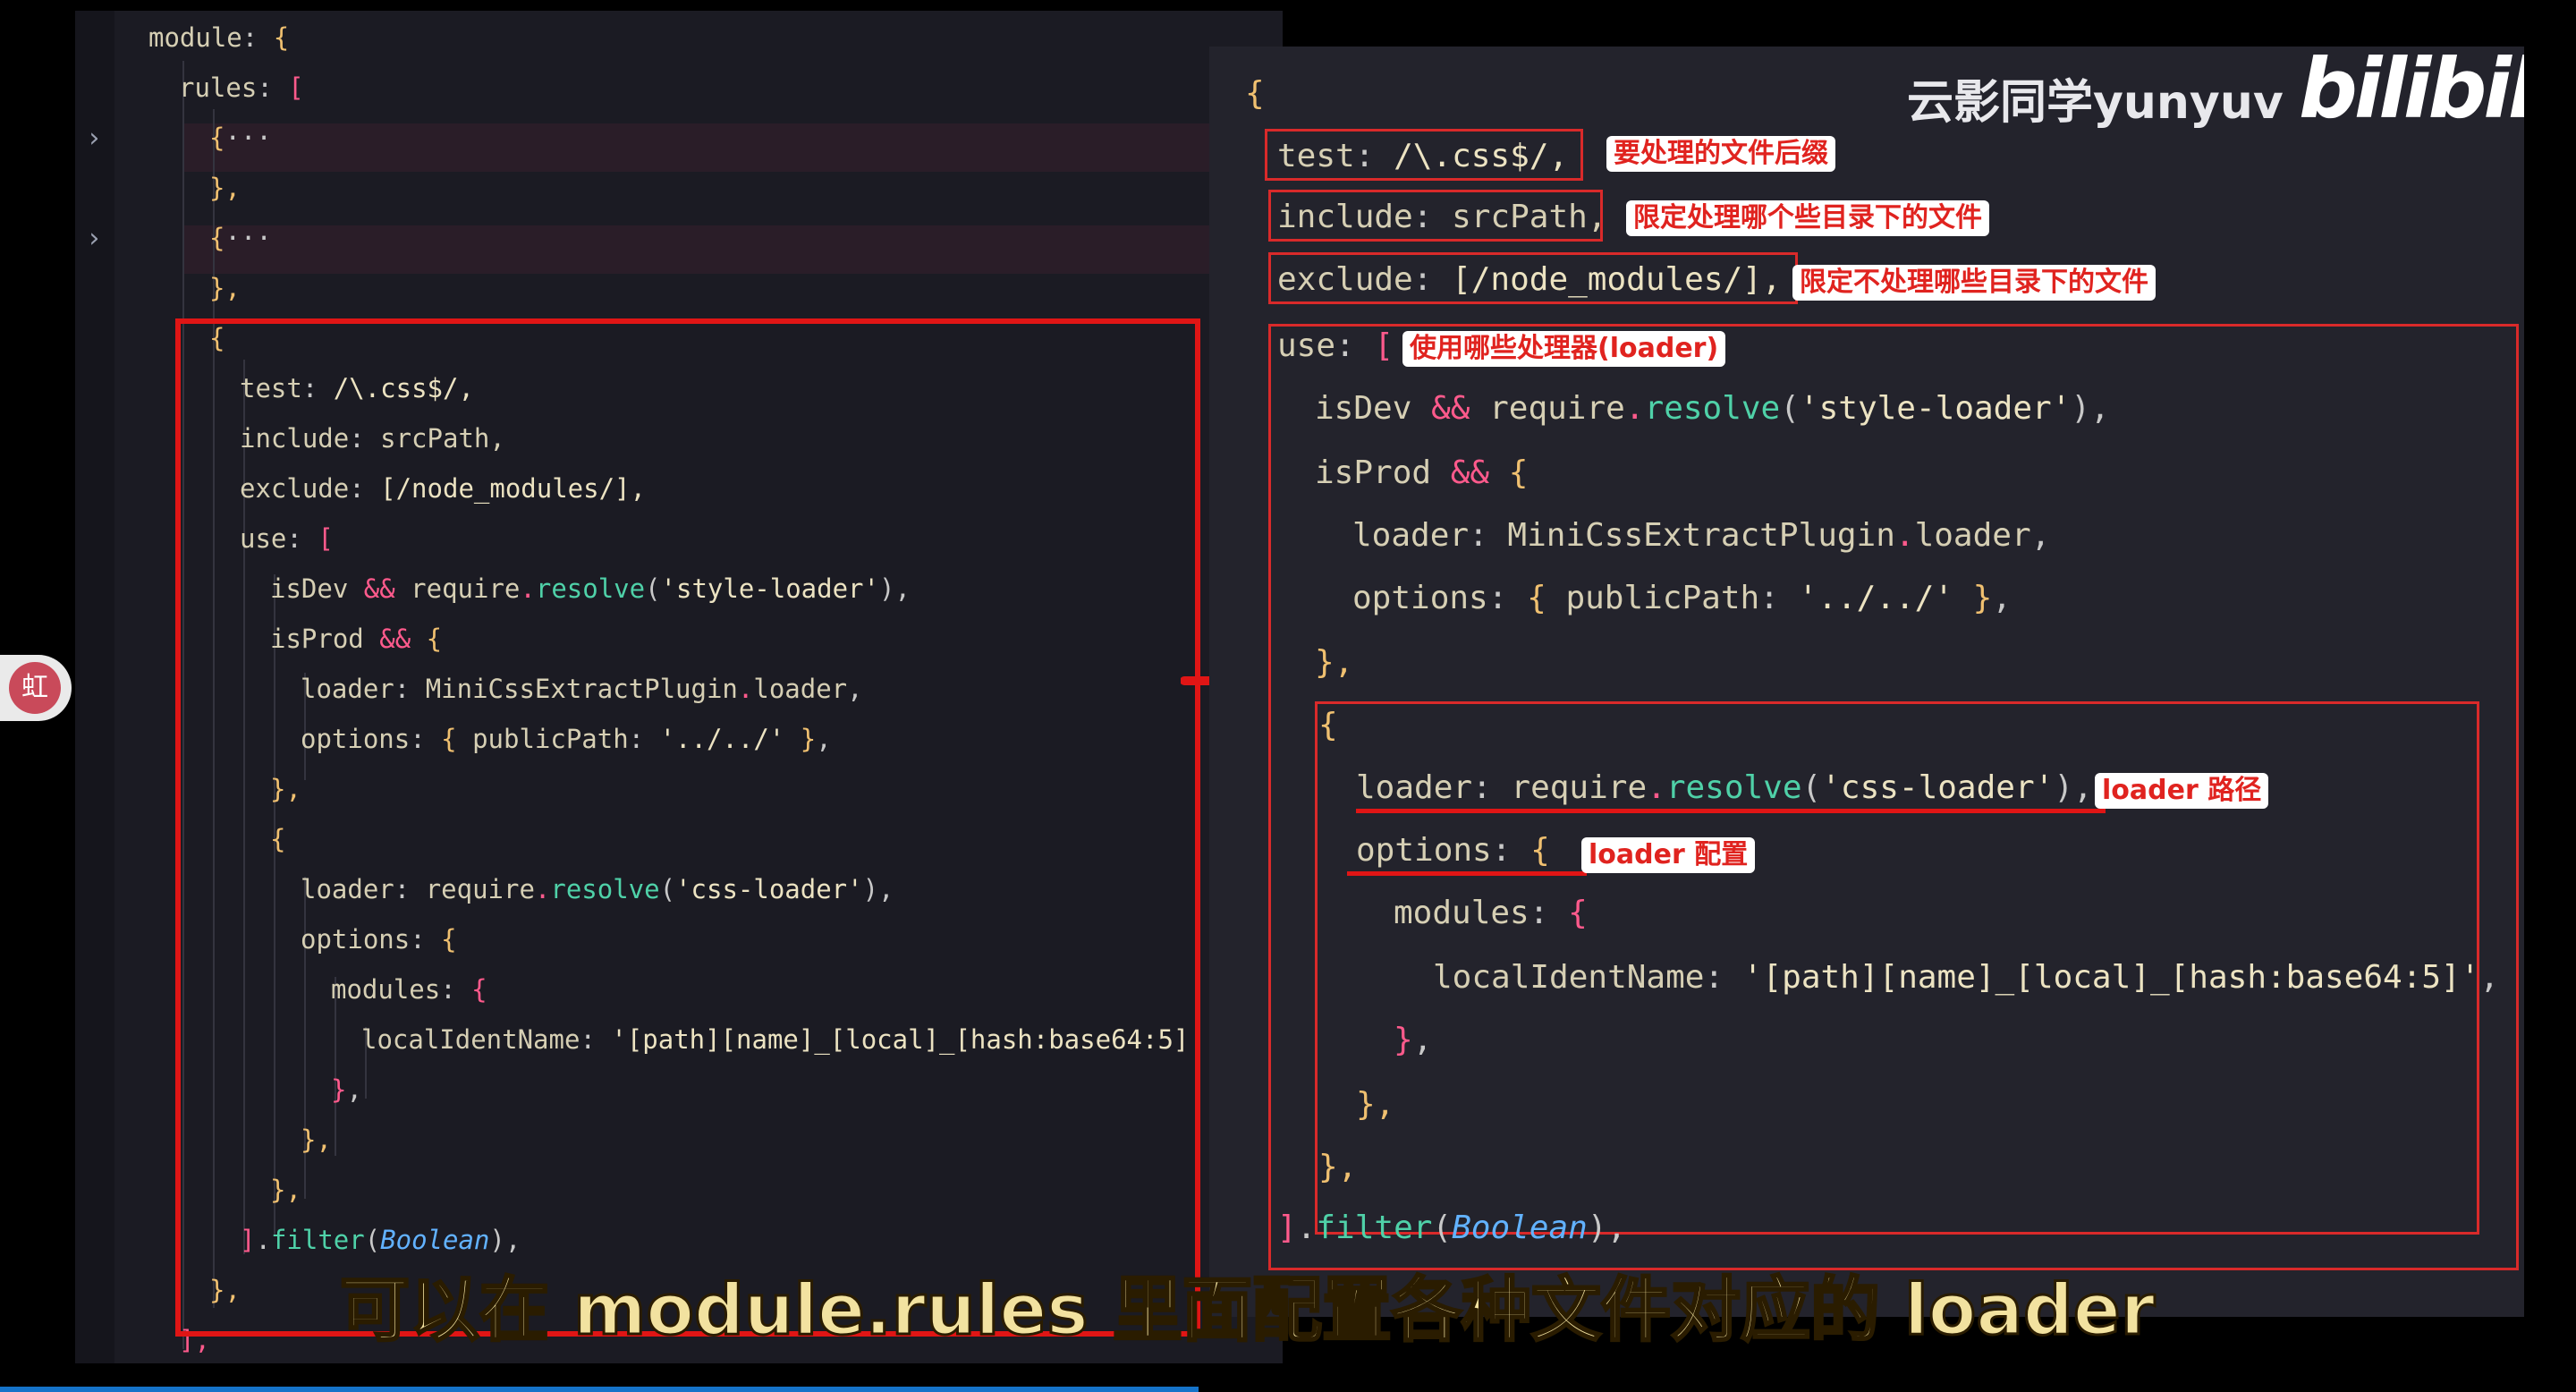 The height and width of the screenshot is (1392, 2576). Describe the element at coordinates (1335, 345) in the screenshot. I see `code-line: use: [` at that location.